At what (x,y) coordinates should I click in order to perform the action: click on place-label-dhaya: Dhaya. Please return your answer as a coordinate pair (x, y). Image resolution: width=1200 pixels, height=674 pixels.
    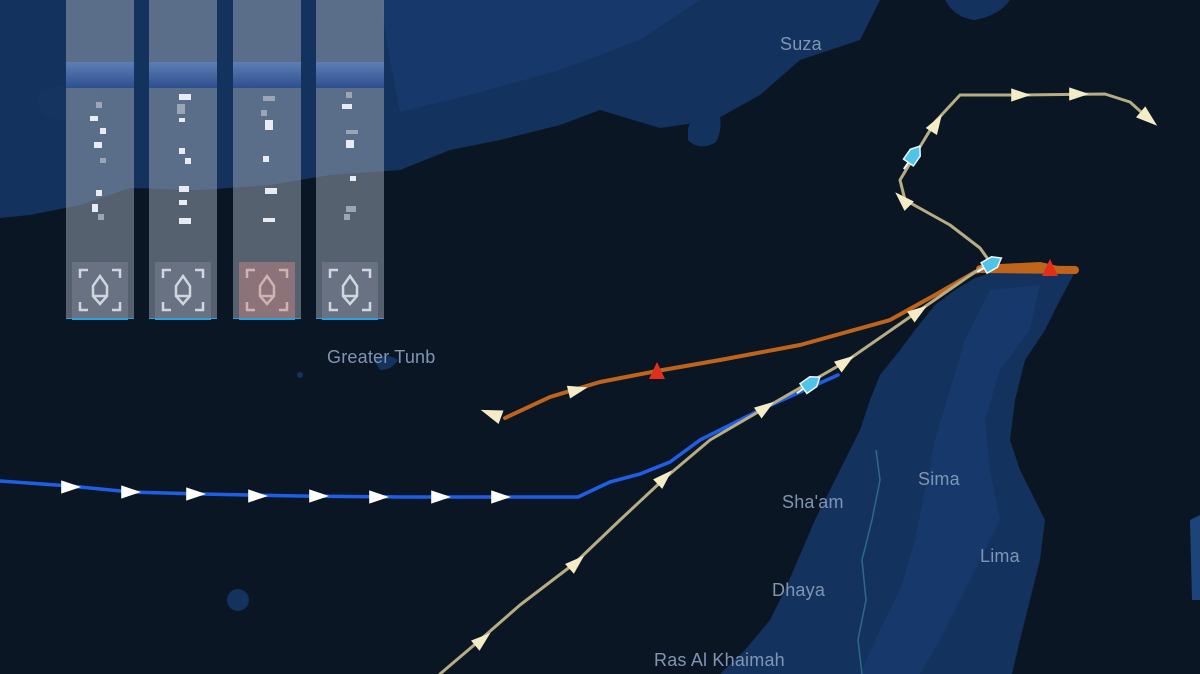
    Looking at the image, I should click on (798, 590).